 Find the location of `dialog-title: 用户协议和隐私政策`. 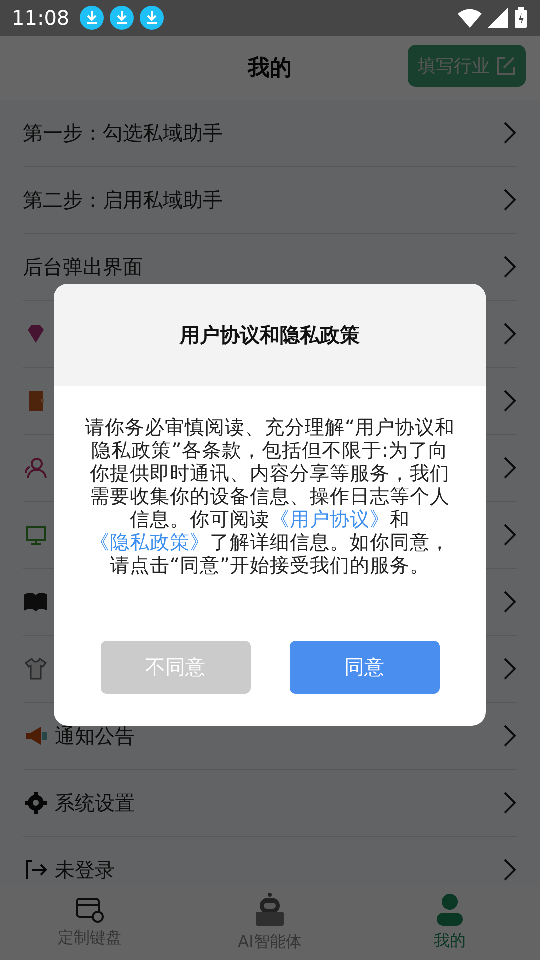

dialog-title: 用户协议和隐私政策 is located at coordinates (270, 335).